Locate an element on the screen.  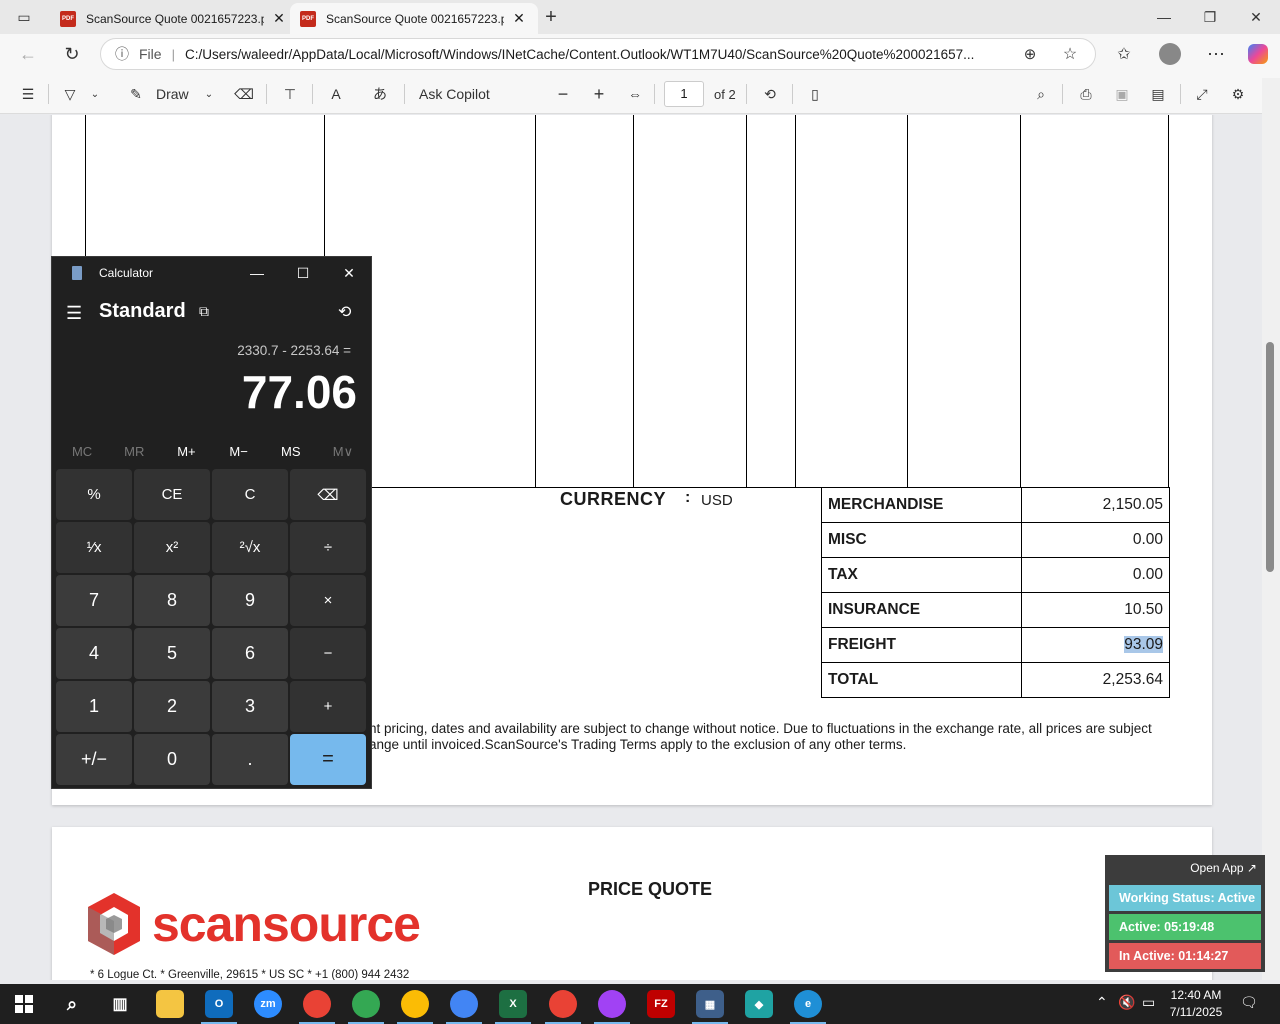
digit-0-button: 0 is located at coordinates (172, 759).